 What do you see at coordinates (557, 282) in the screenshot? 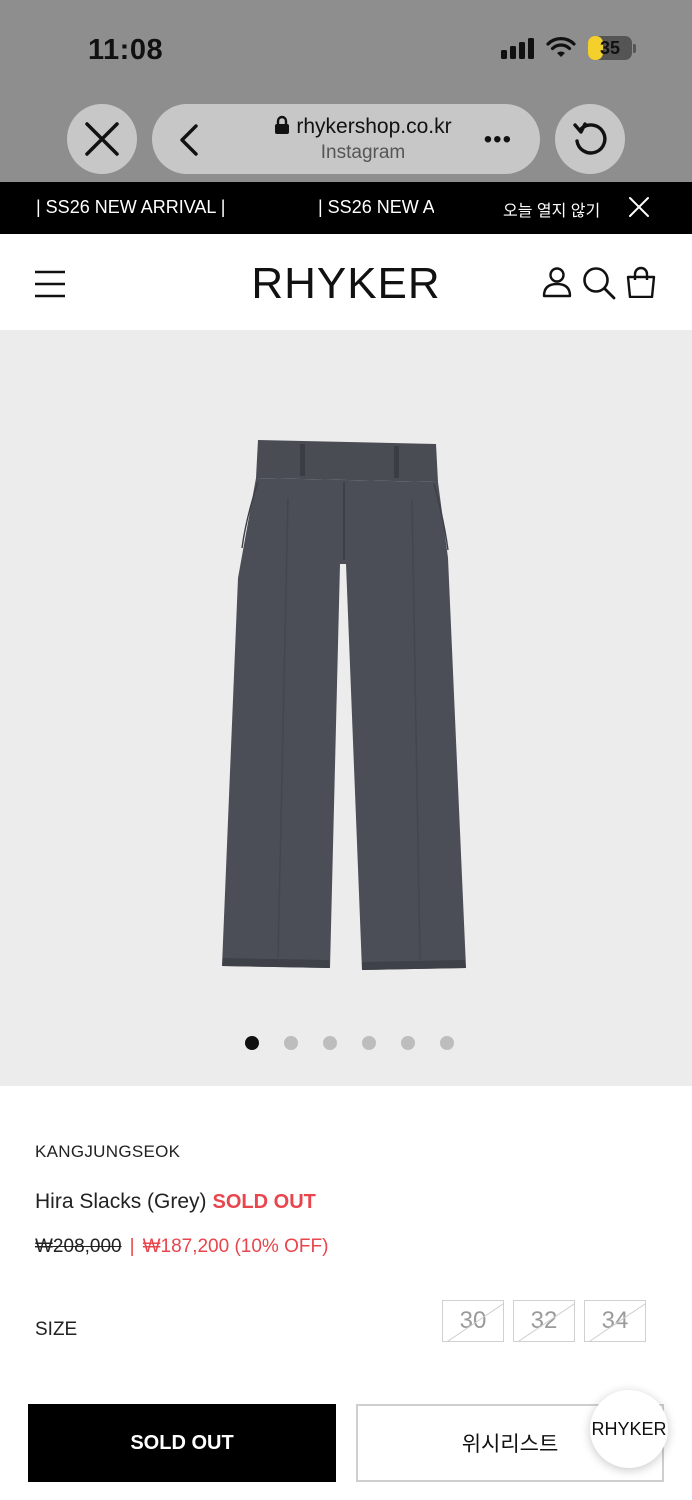
I see `user-icon` at bounding box center [557, 282].